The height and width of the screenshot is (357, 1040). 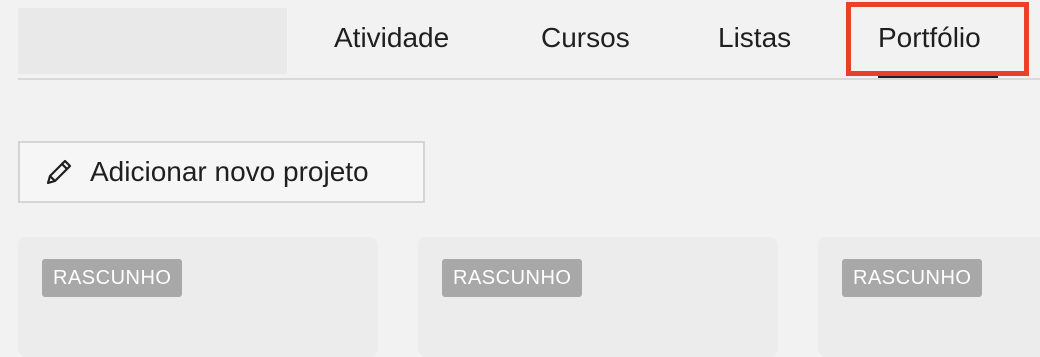 What do you see at coordinates (529, 79) in the screenshot?
I see `tabs-divider` at bounding box center [529, 79].